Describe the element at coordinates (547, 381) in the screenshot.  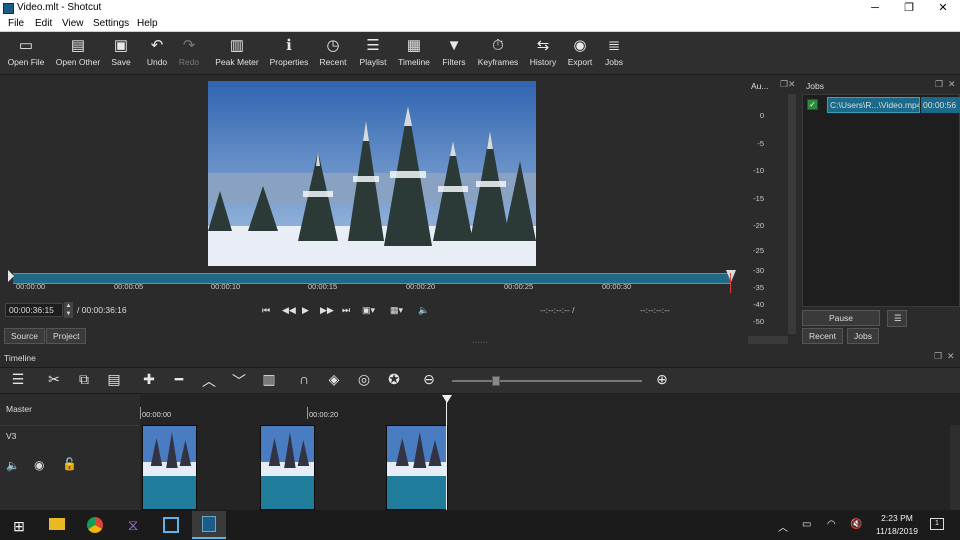
I see `zoom-slider` at that location.